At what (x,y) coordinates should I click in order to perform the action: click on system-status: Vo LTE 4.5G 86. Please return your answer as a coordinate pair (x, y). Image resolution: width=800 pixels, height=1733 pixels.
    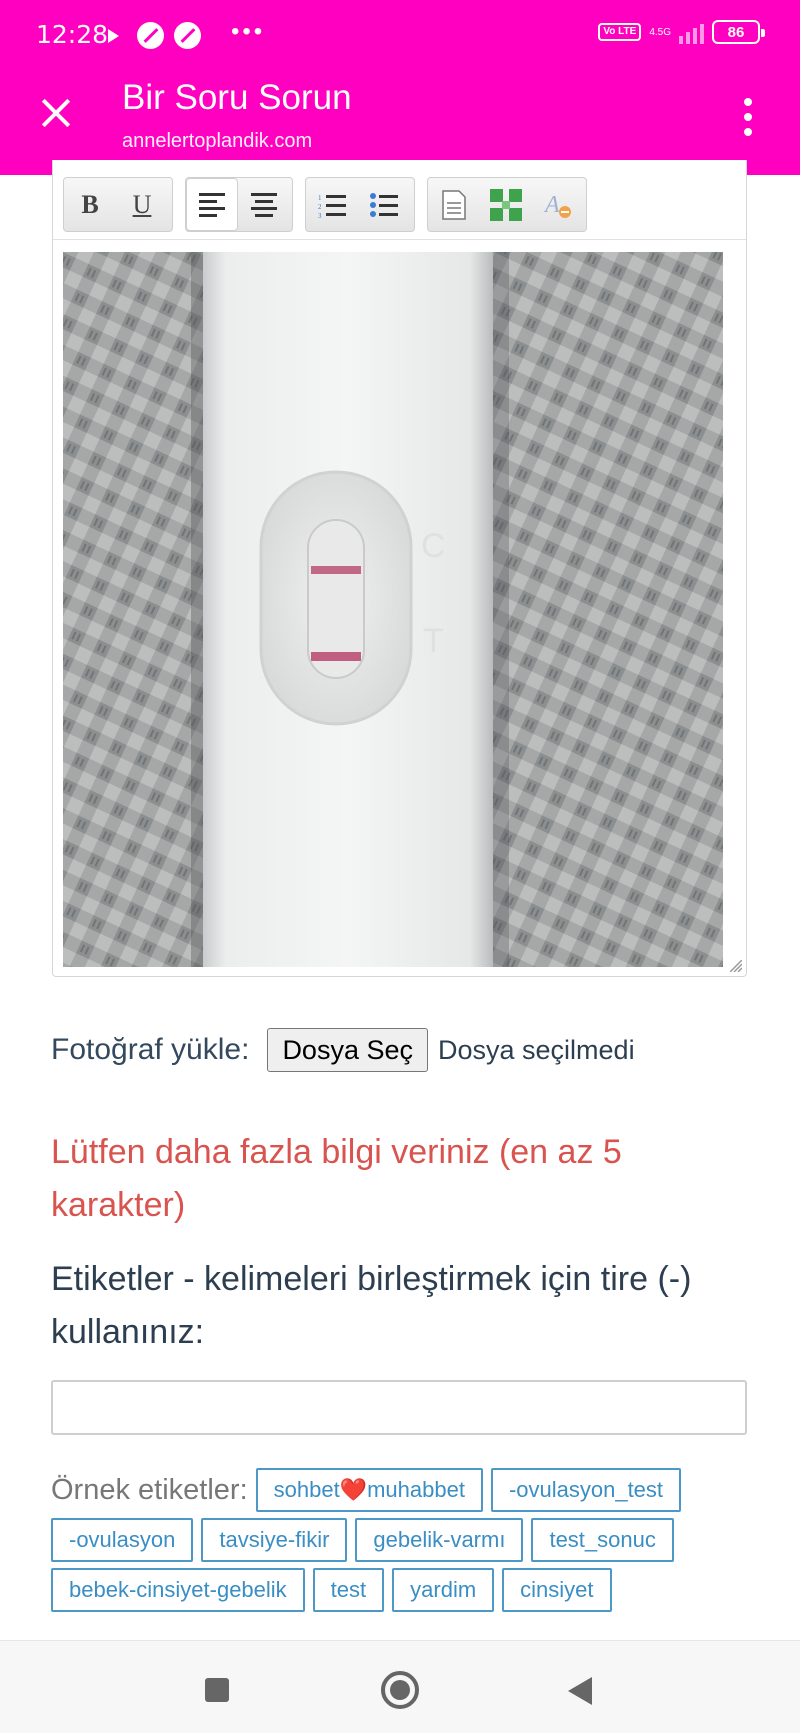
    Looking at the image, I should click on (681, 32).